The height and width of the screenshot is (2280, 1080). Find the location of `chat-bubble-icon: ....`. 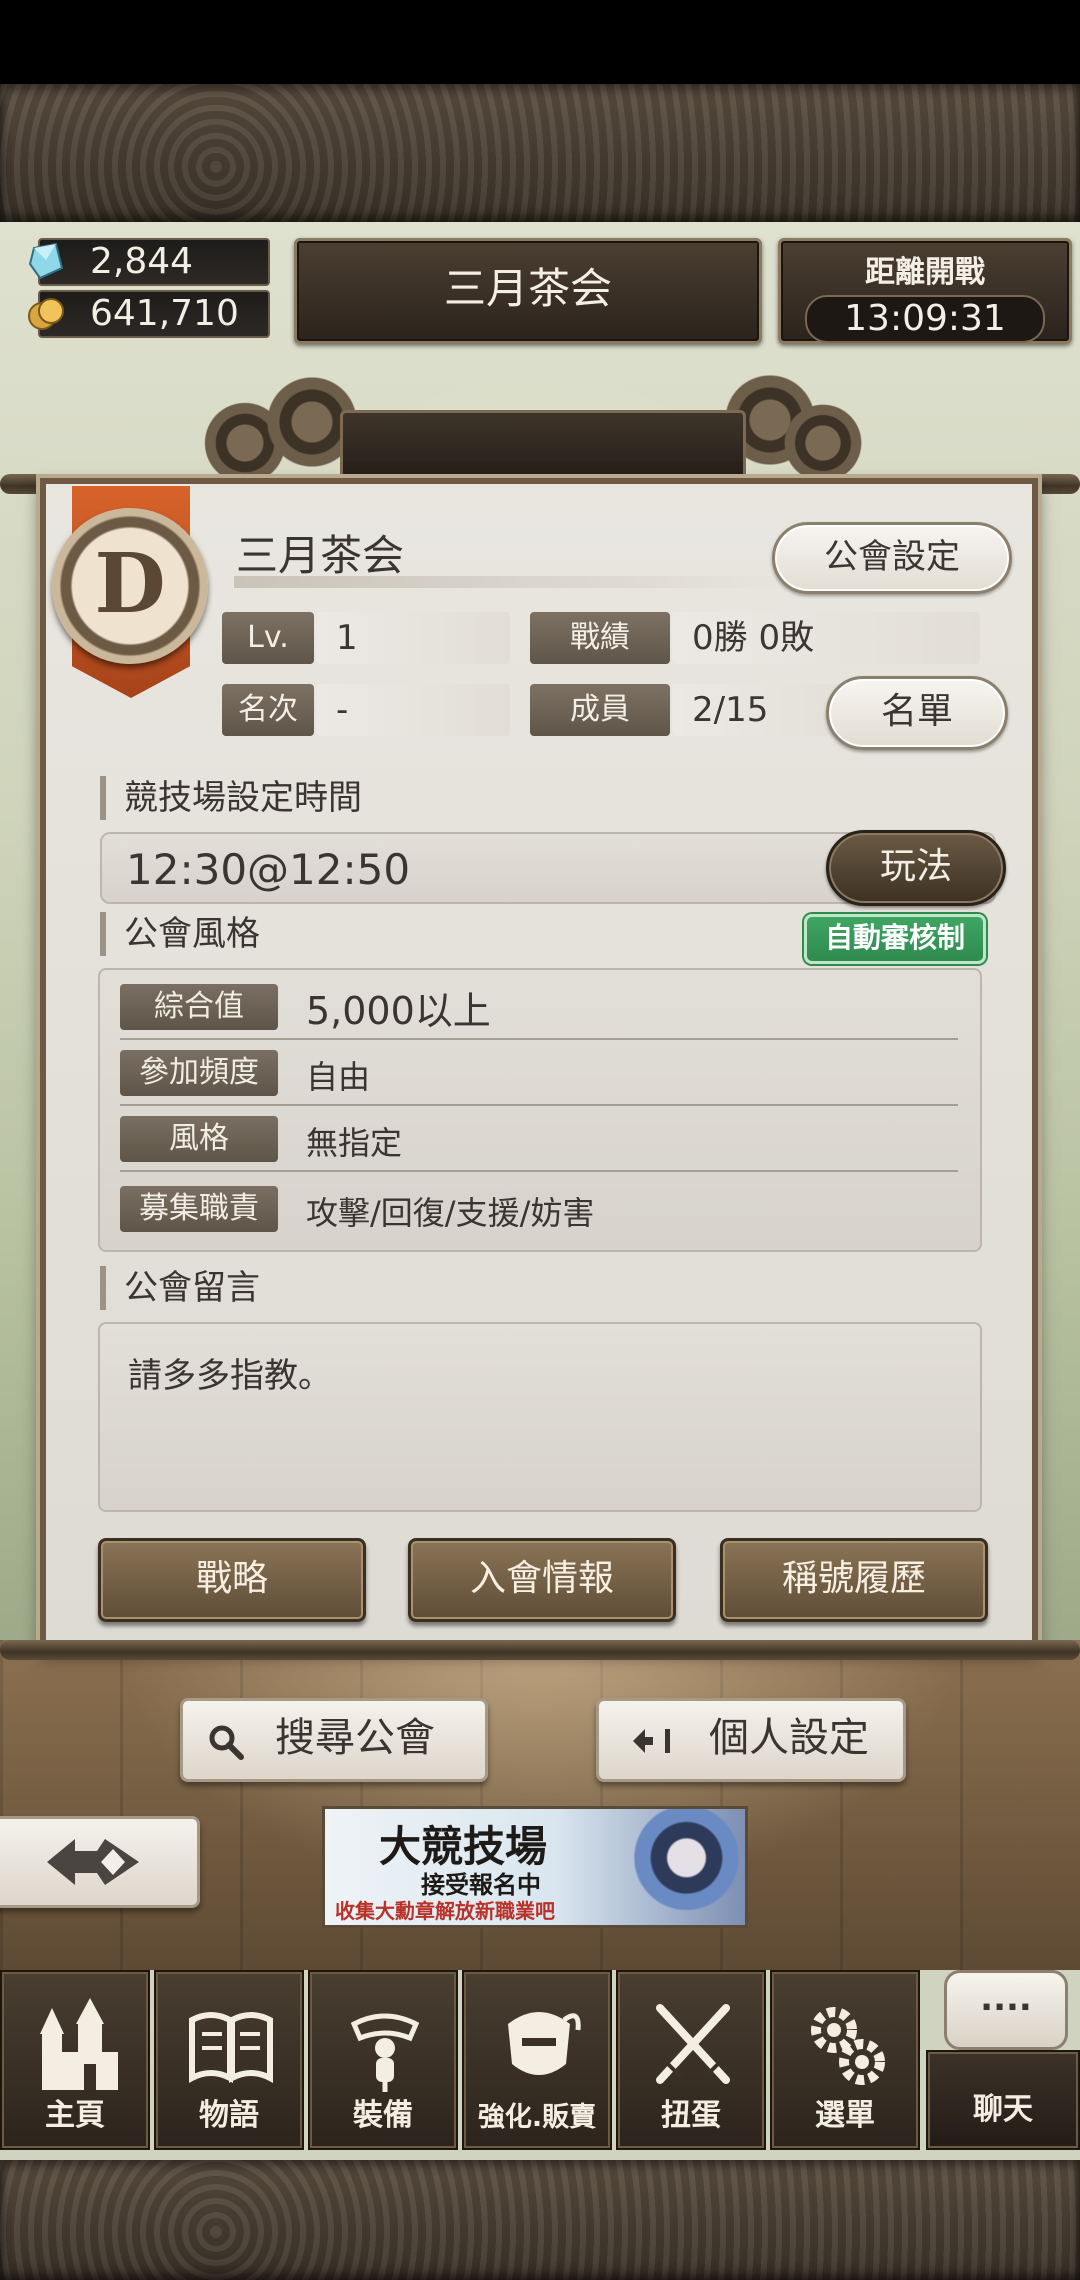

chat-bubble-icon: .... is located at coordinates (1006, 2010).